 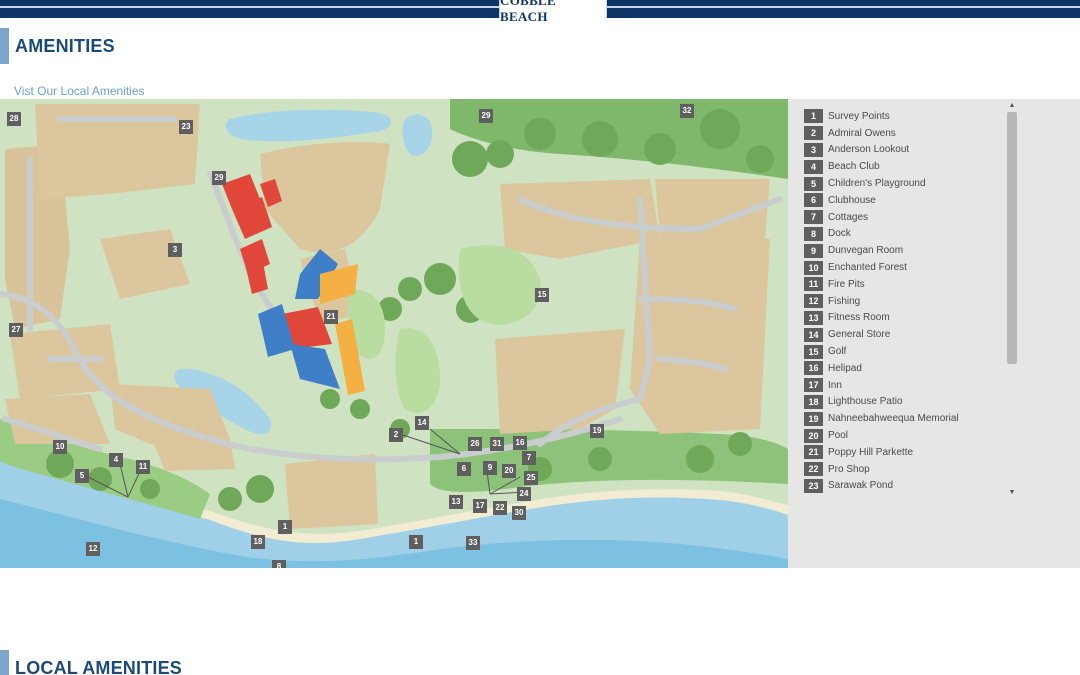 What do you see at coordinates (859, 335) in the screenshot?
I see `amenity-label: General Store` at bounding box center [859, 335].